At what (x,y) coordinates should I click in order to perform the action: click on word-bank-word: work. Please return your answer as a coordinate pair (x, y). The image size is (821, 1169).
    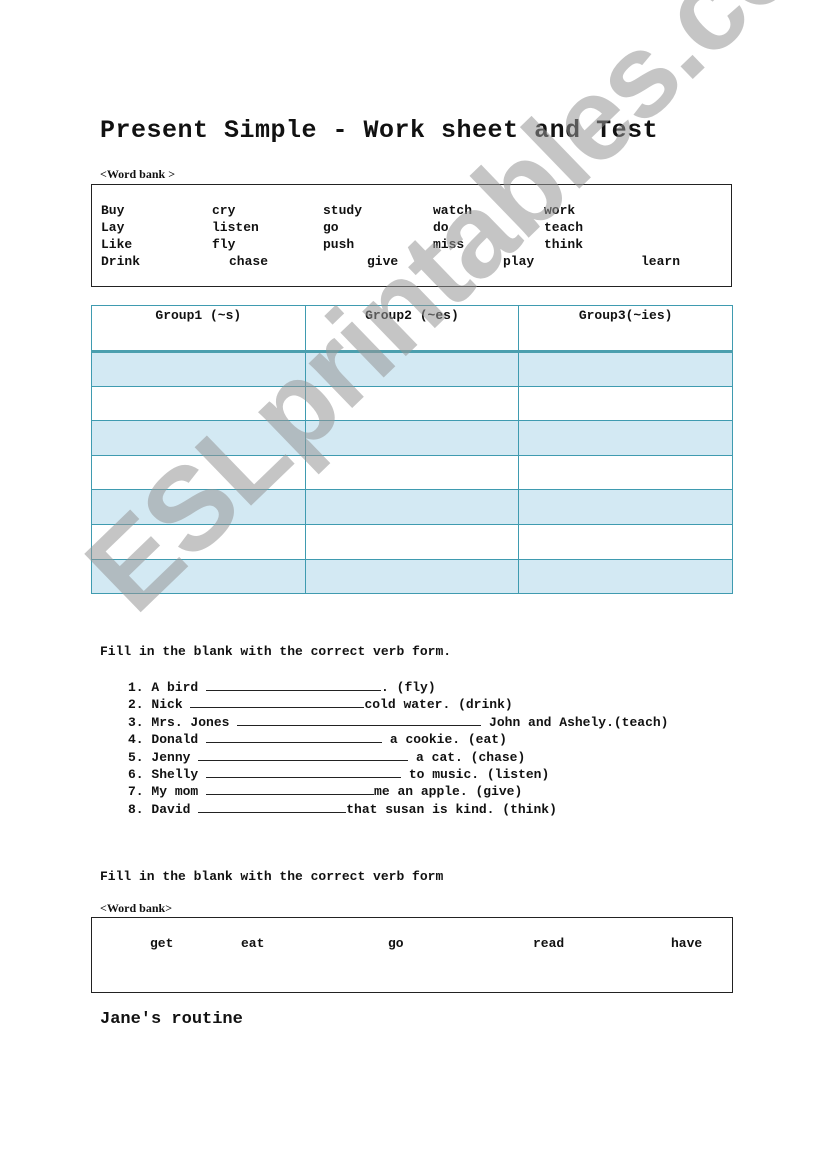
    Looking at the image, I should click on (560, 210).